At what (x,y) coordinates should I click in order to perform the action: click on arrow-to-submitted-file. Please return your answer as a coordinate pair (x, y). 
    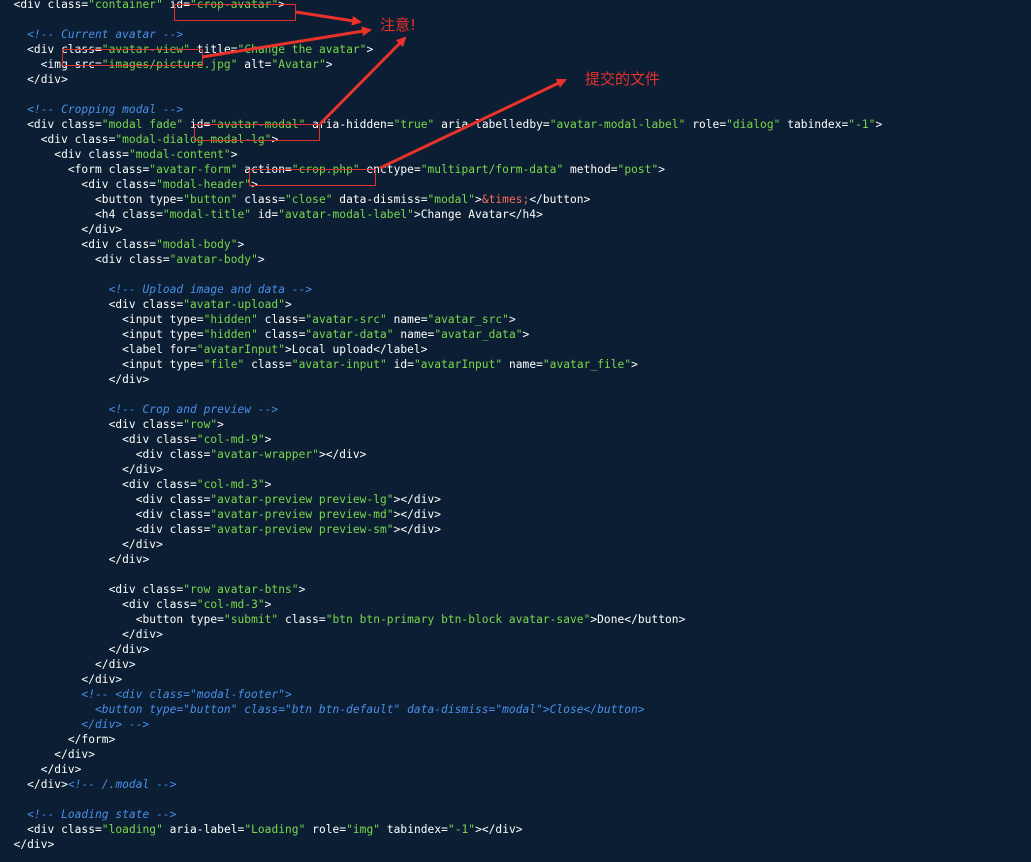
    Looking at the image, I should click on (473, 124).